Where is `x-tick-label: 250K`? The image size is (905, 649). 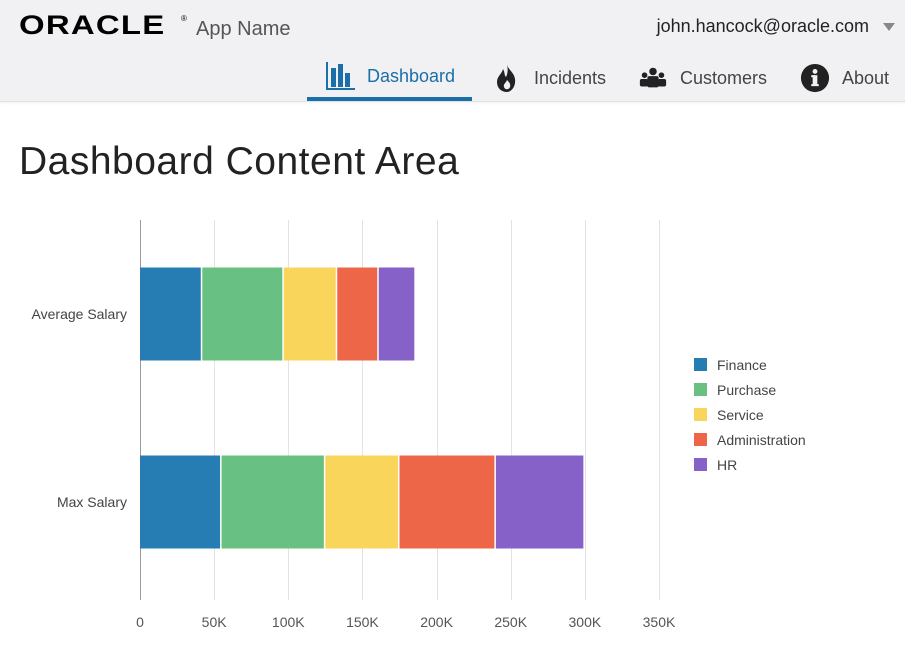
x-tick-label: 250K is located at coordinates (510, 622).